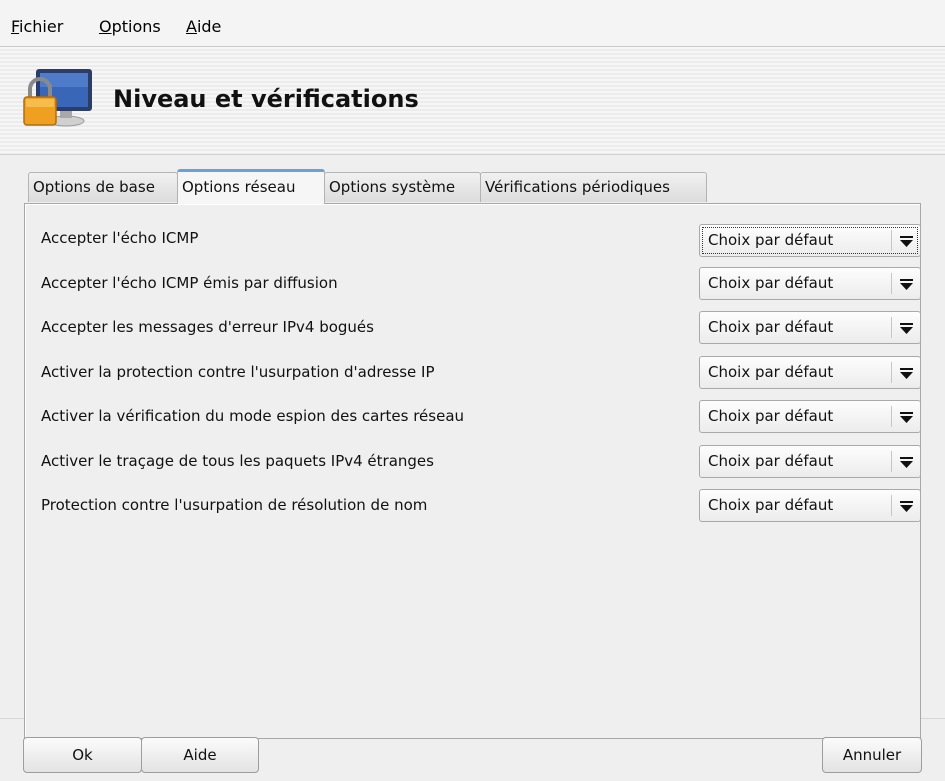  What do you see at coordinates (266, 99) in the screenshot?
I see `page-title: Niveau et vérifications` at bounding box center [266, 99].